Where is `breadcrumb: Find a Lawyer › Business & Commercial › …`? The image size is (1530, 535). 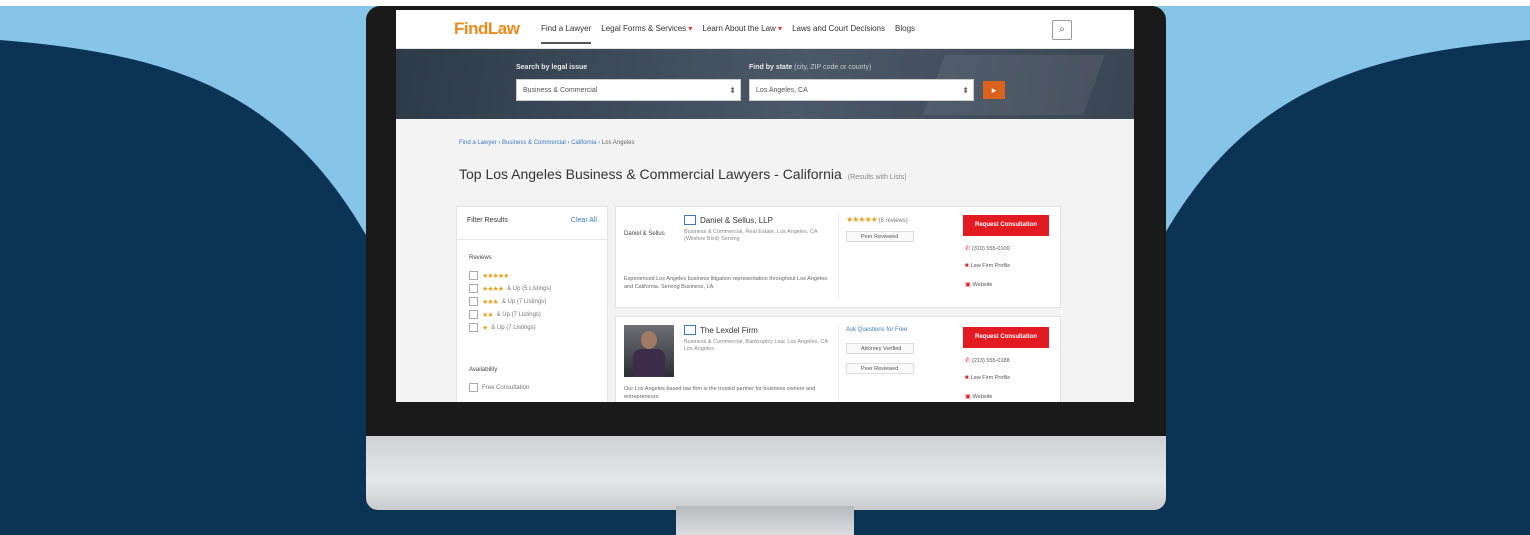
breadcrumb: Find a Lawyer › Business & Commercial › … is located at coordinates (546, 143).